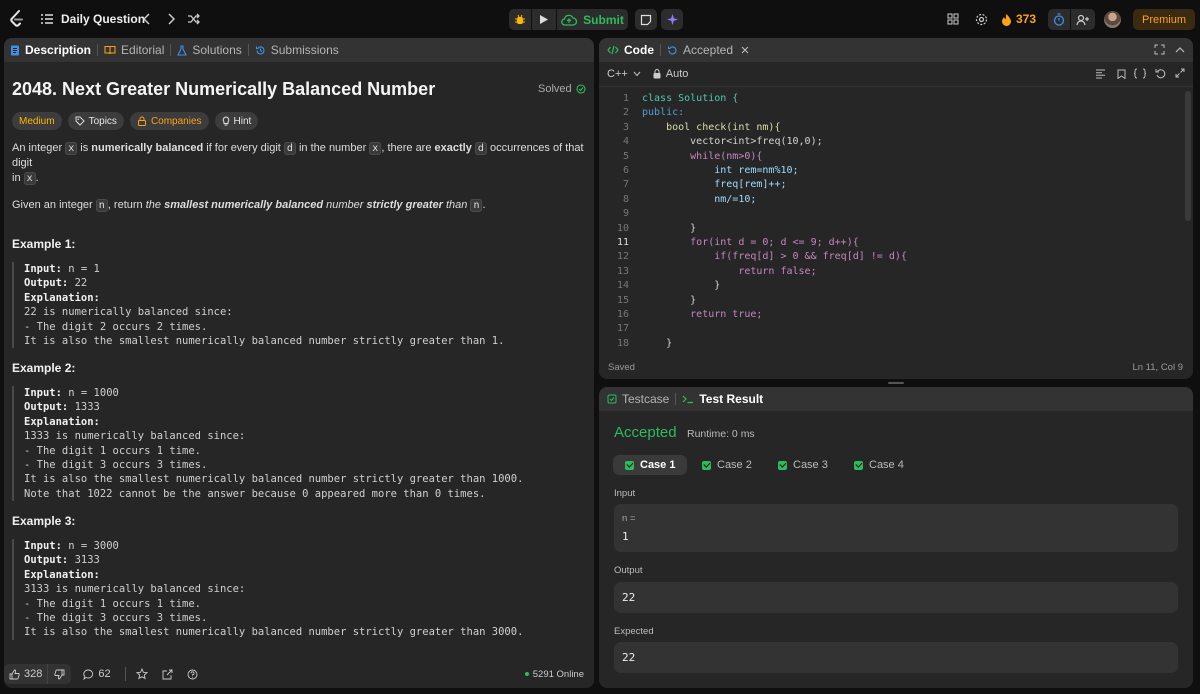 The width and height of the screenshot is (1200, 694). I want to click on submit-button: Submit, so click(592, 19).